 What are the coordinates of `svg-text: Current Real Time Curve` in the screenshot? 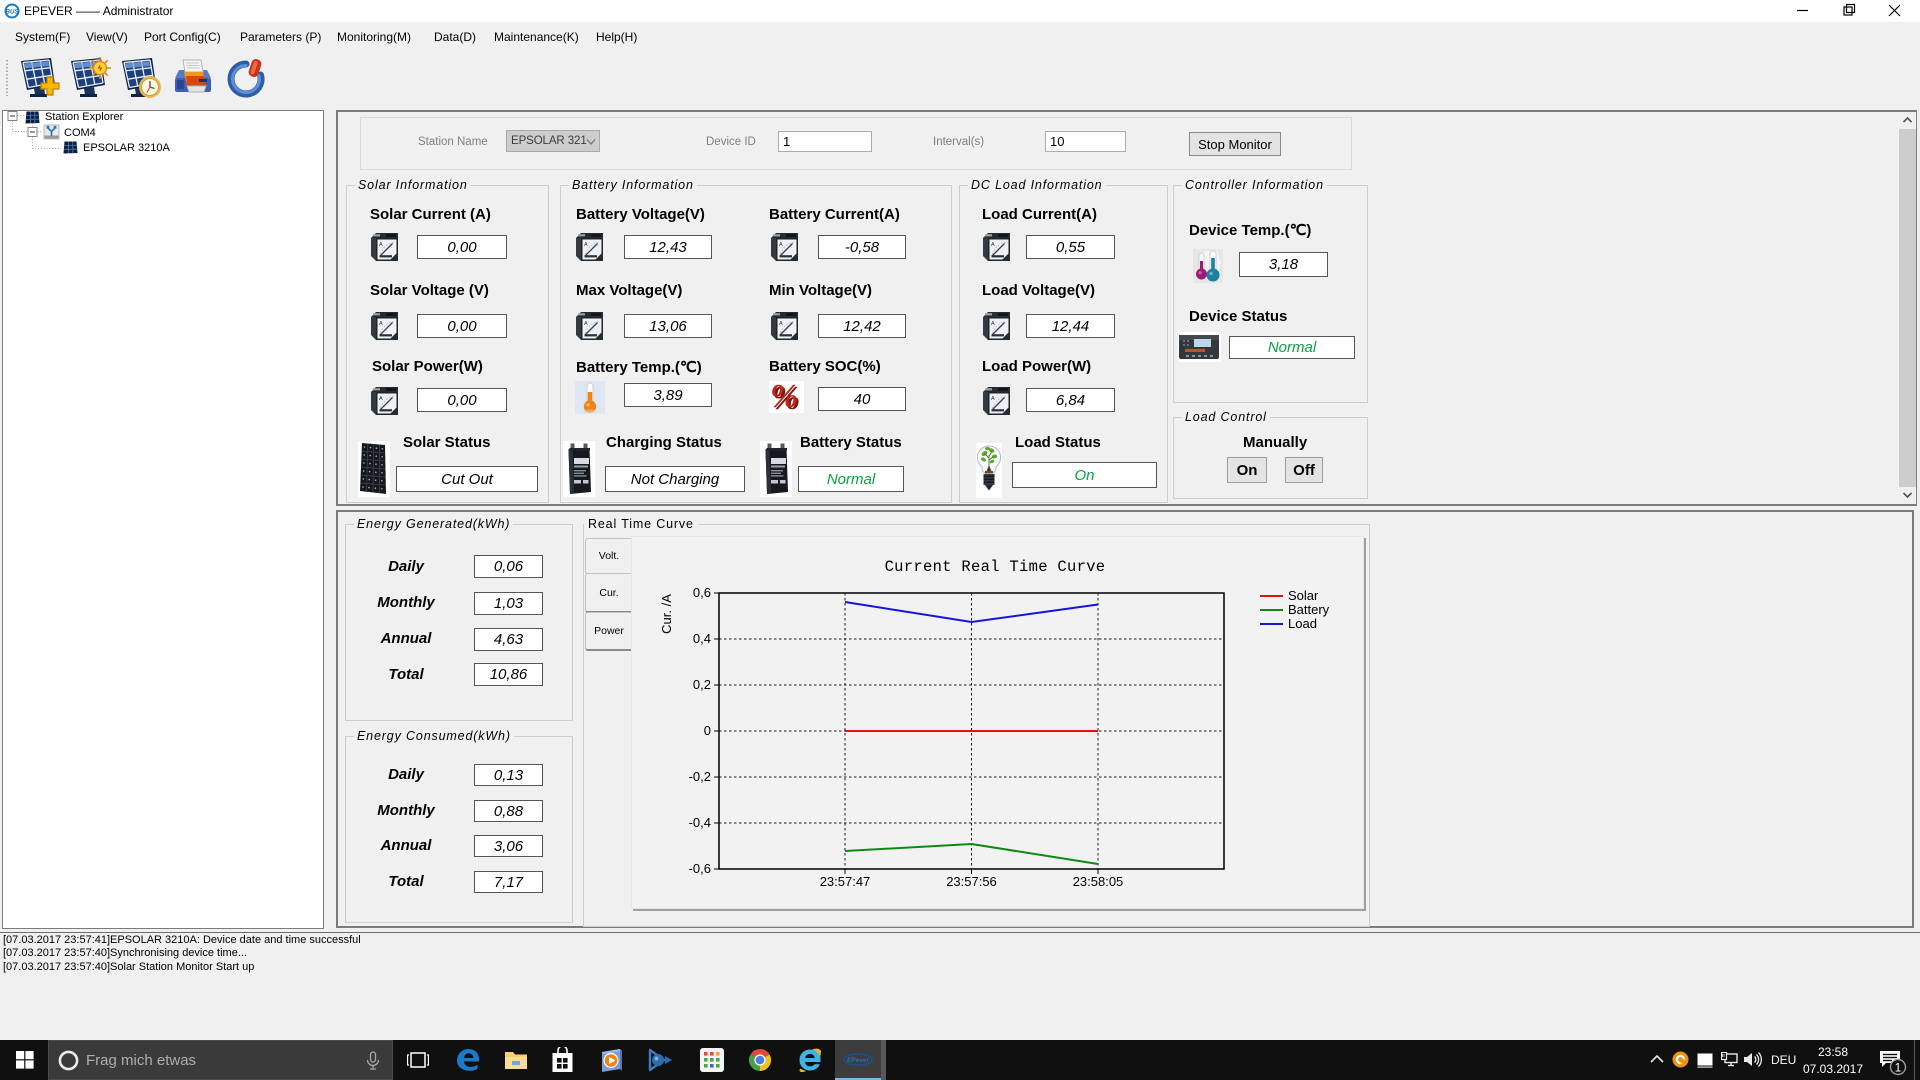 It's located at (995, 567).